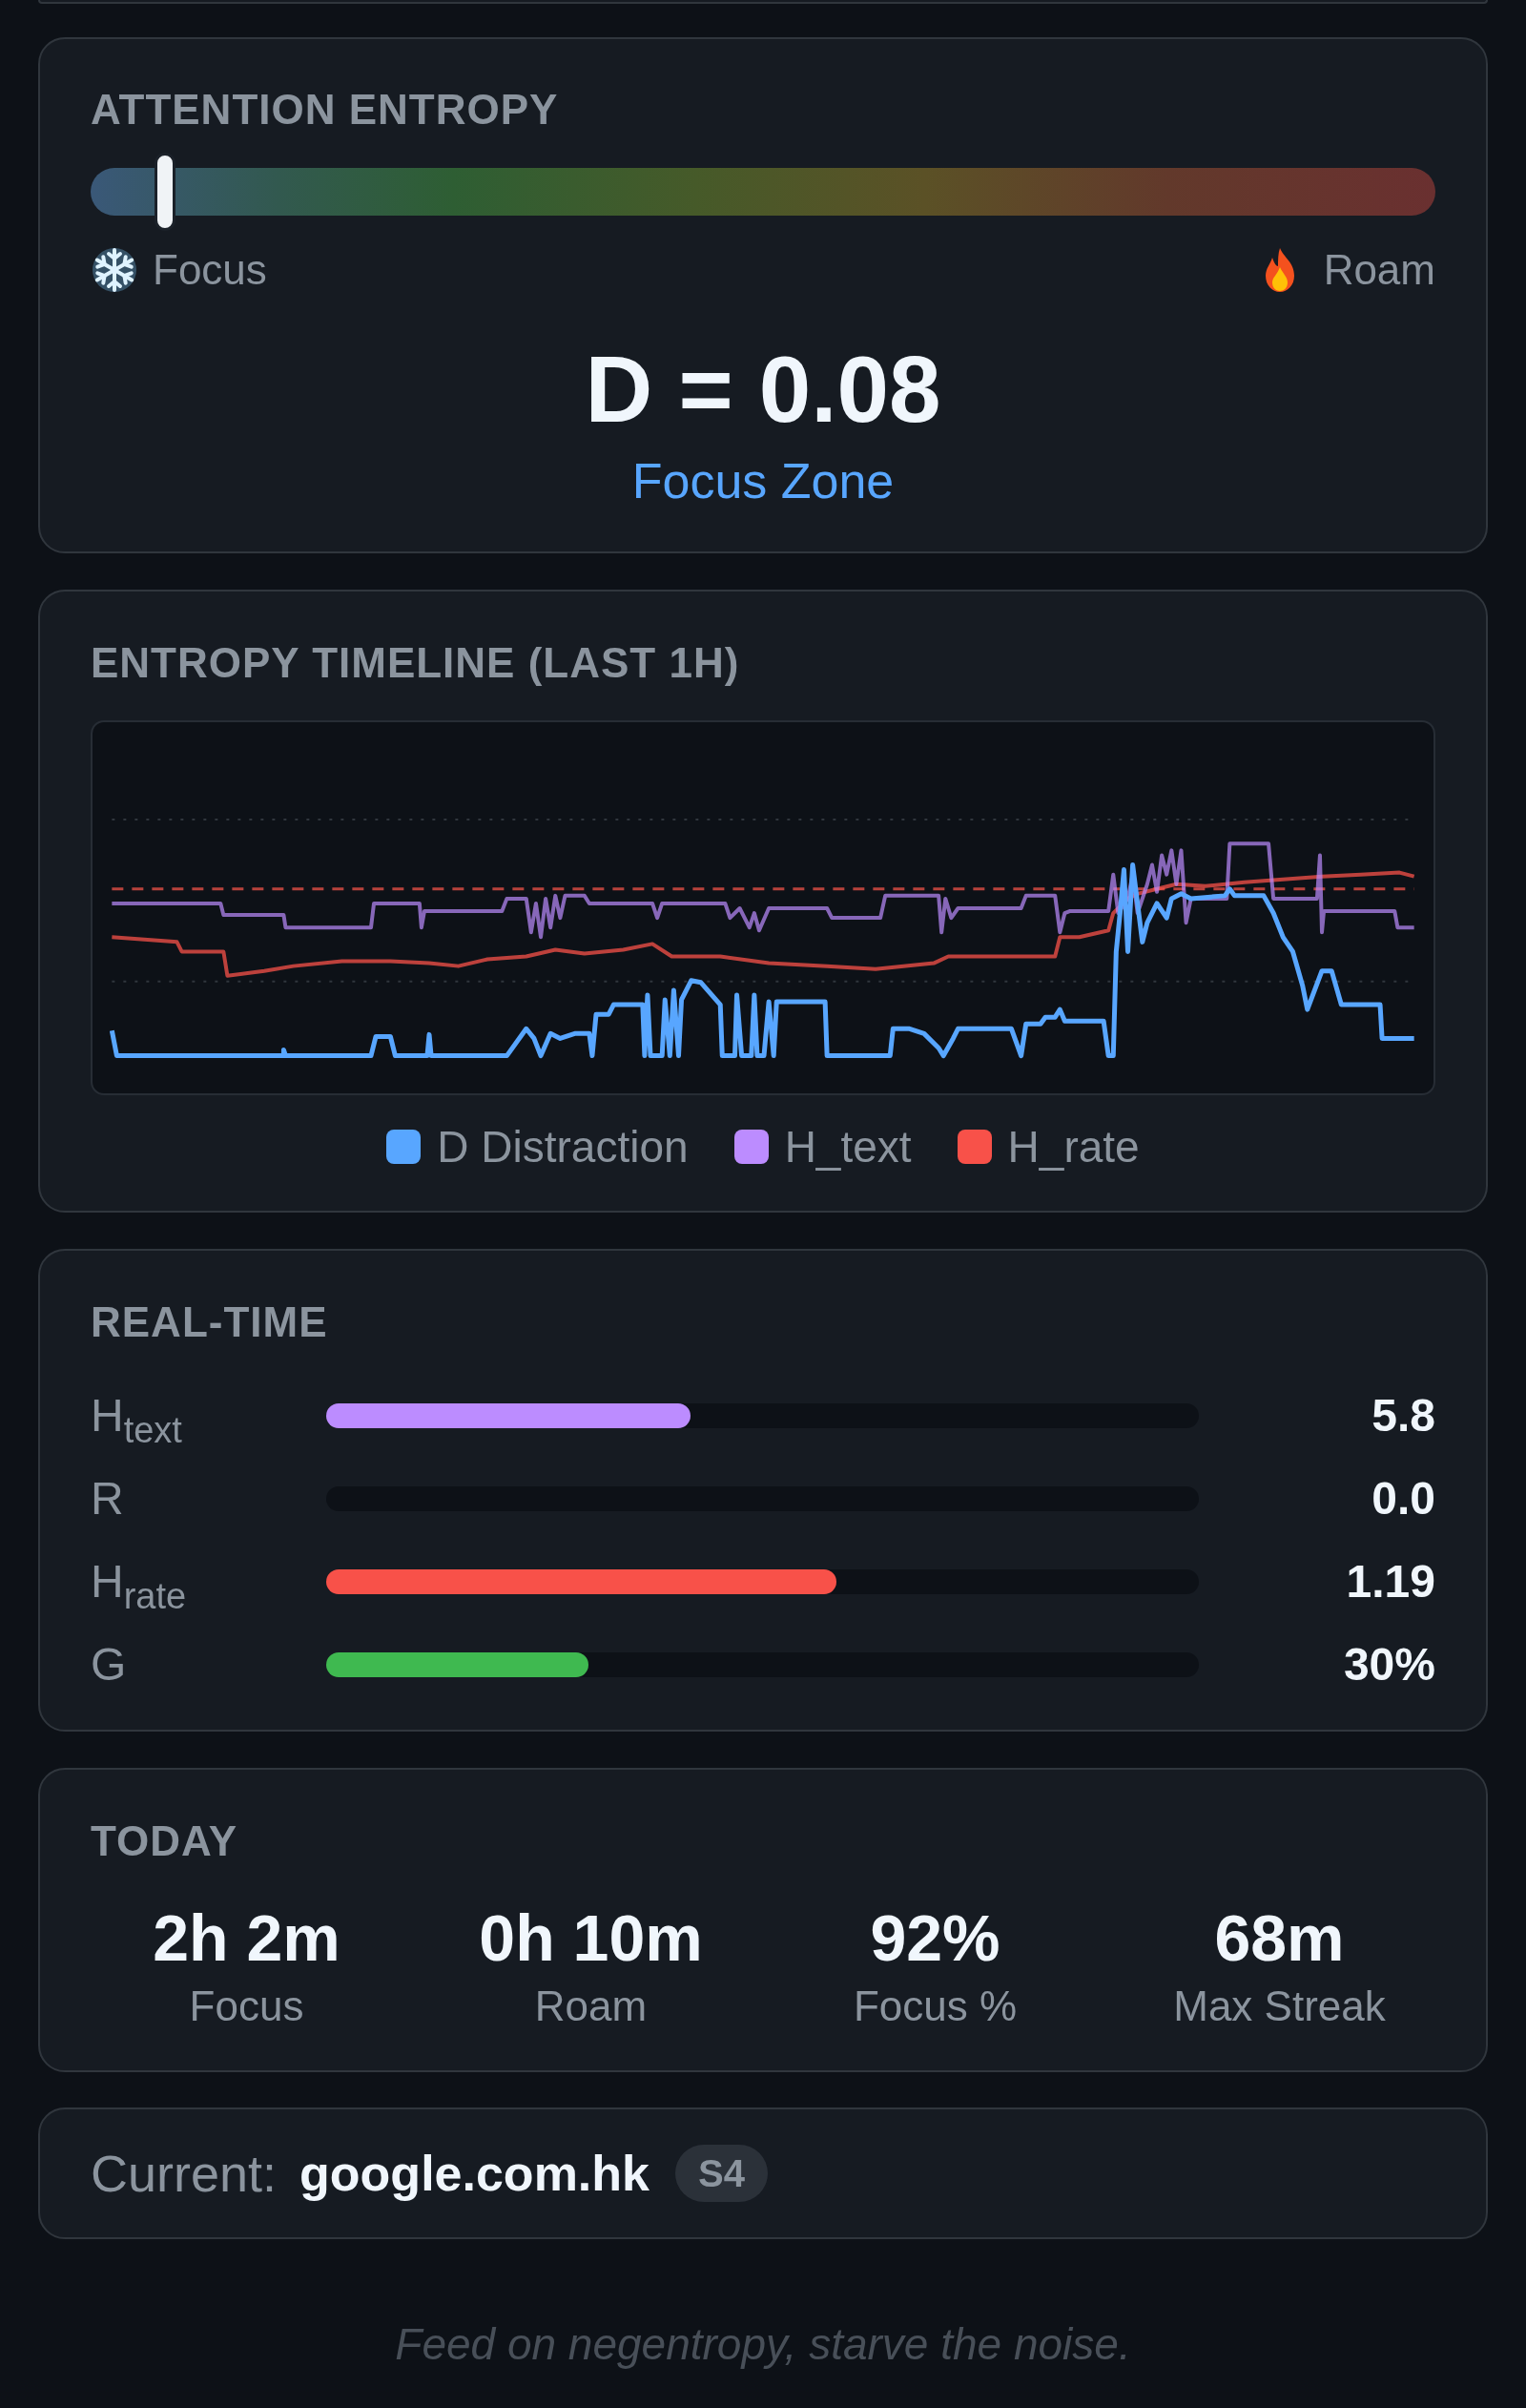  I want to click on snowflake-icon, so click(114, 270).